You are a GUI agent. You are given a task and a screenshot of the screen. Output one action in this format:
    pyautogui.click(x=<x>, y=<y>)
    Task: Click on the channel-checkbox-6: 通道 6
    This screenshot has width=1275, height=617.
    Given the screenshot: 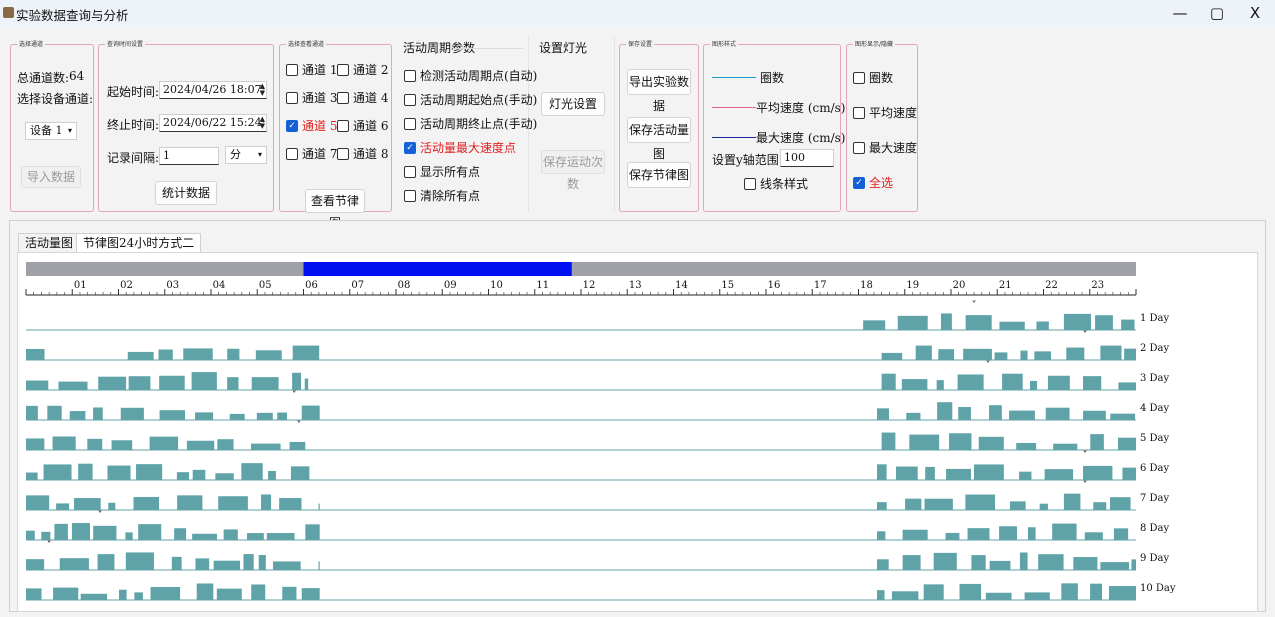 What is the action you would take?
    pyautogui.click(x=362, y=125)
    